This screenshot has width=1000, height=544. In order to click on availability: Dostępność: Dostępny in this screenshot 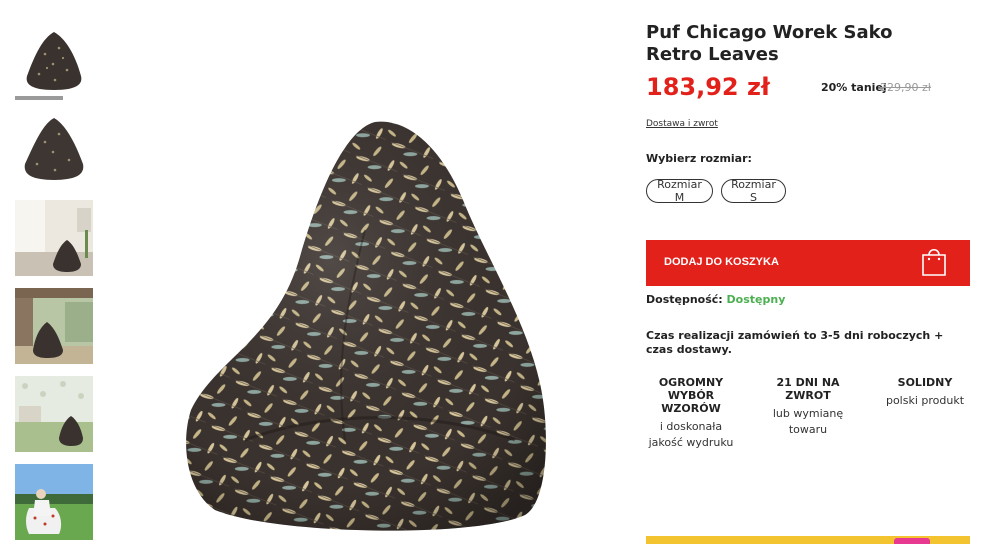, I will do `click(715, 299)`.